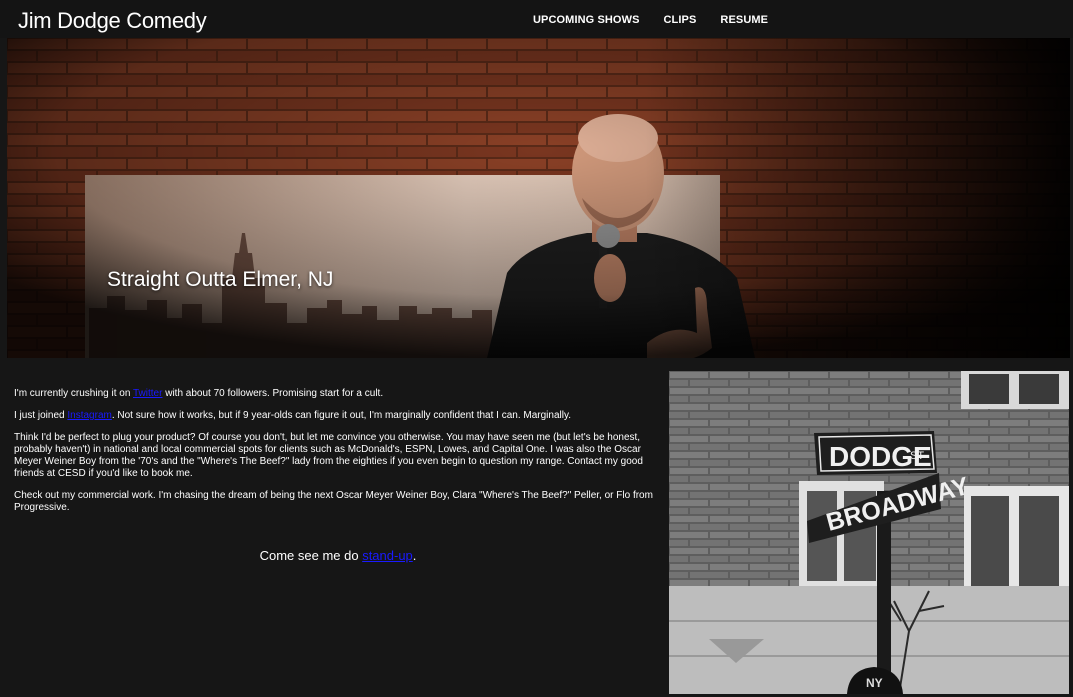  Describe the element at coordinates (680, 20) in the screenshot. I see `nav-clips-link: CLIPS` at that location.